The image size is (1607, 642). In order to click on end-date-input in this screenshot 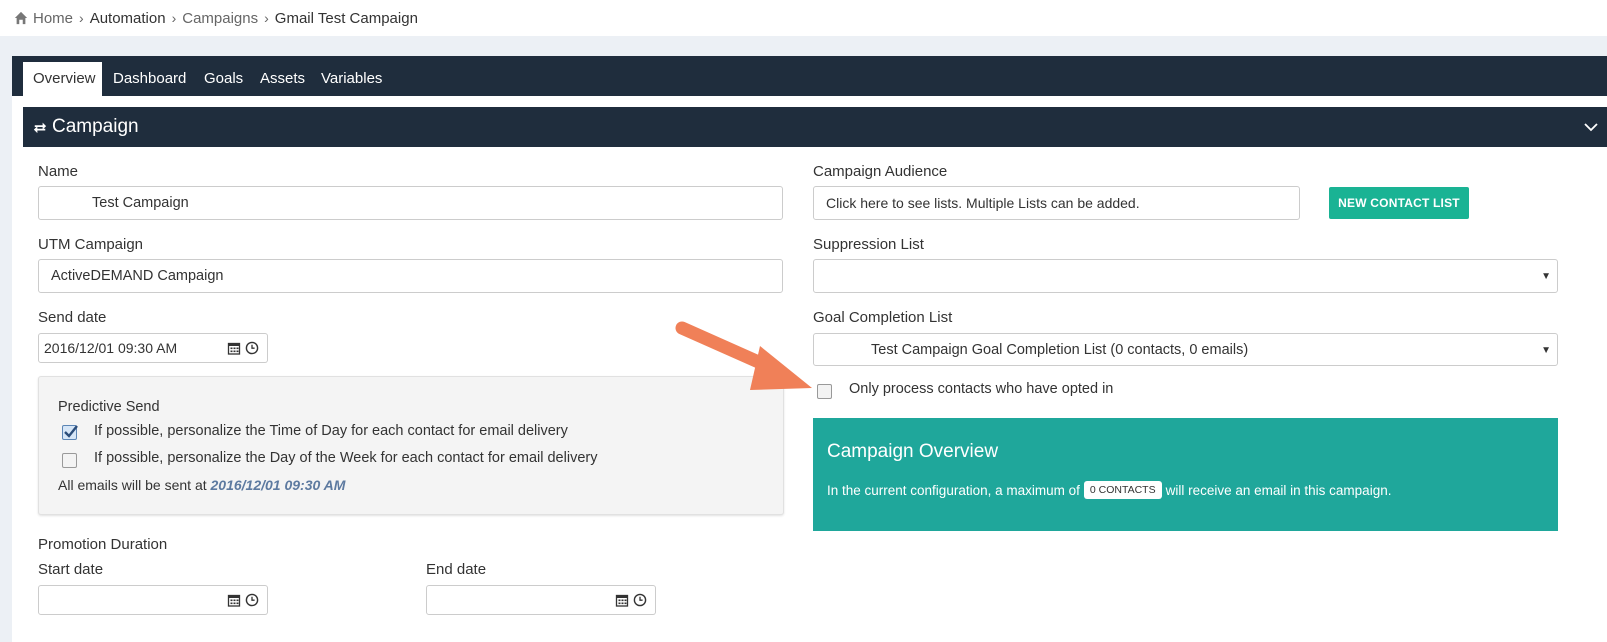, I will do `click(517, 600)`.